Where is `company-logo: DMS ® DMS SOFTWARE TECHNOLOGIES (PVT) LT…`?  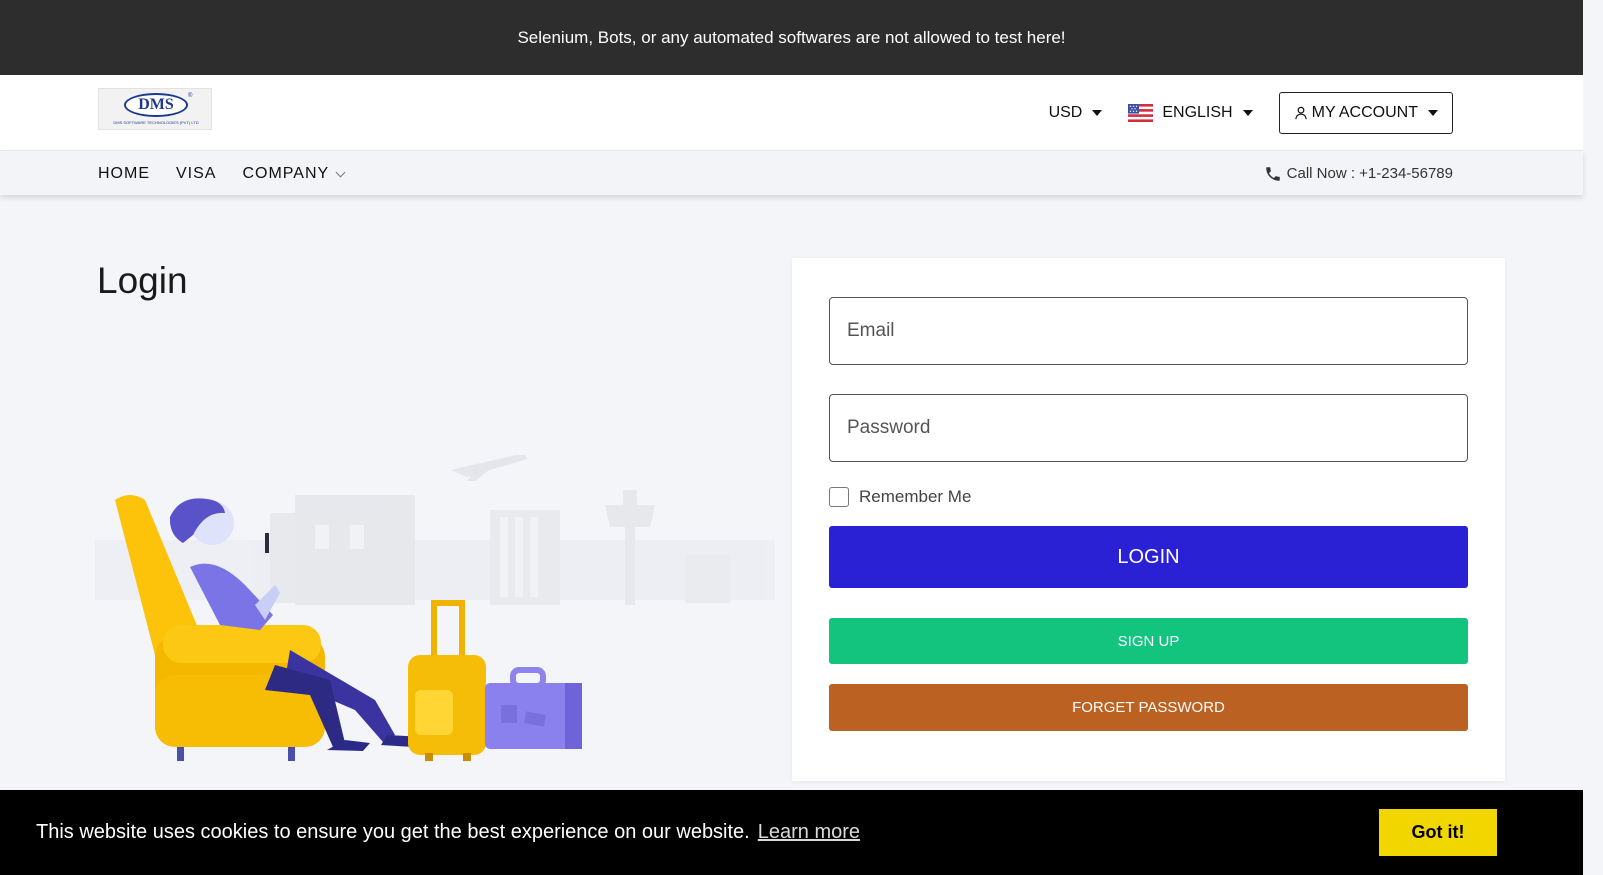 company-logo: DMS ® DMS SOFTWARE TECHNOLOGIES (PVT) LT… is located at coordinates (155, 109).